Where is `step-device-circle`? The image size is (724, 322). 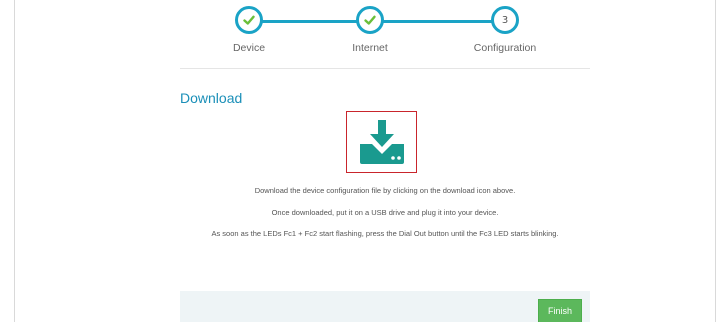 step-device-circle is located at coordinates (249, 20).